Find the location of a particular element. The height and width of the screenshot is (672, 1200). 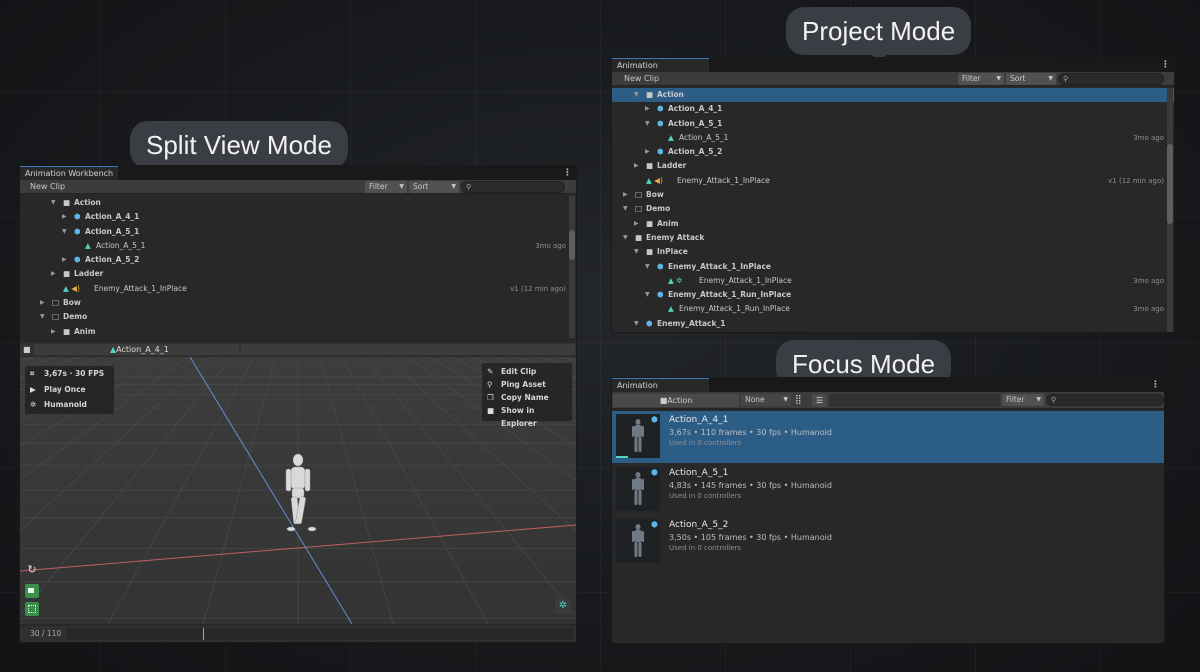

timeline-playhead is located at coordinates (204, 634).